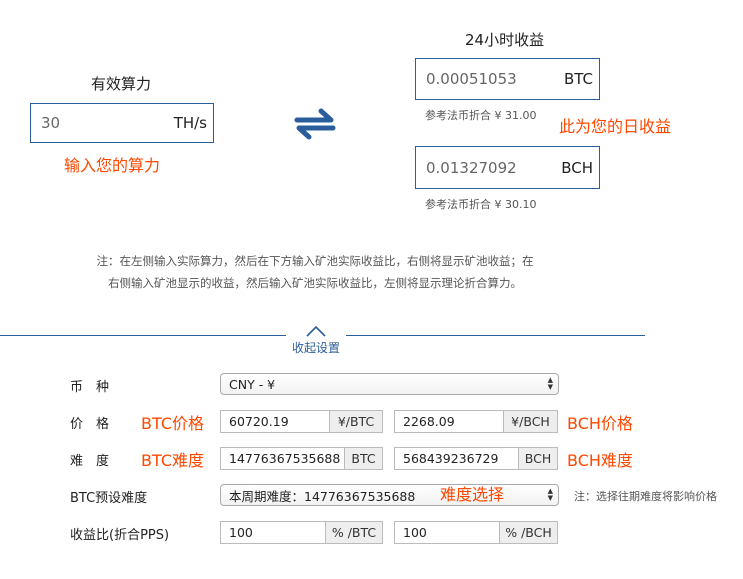  I want to click on btc-preset-selected: 本周期难度：14776367535688, so click(322, 496).